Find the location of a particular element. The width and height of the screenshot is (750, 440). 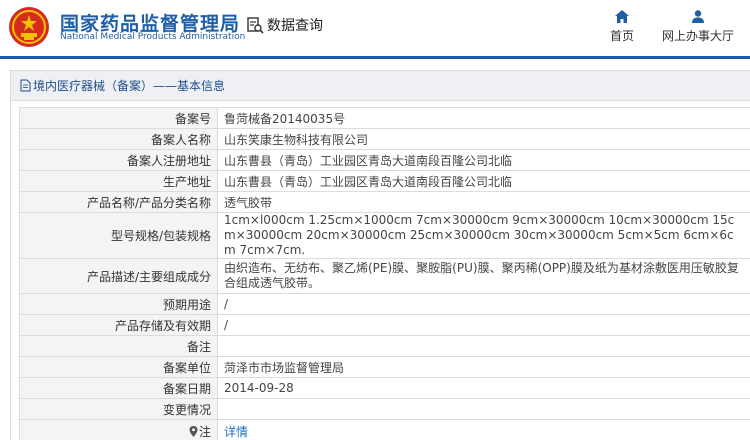

table-row: 备案号 鲁菏械备20140035号 is located at coordinates (384, 118).